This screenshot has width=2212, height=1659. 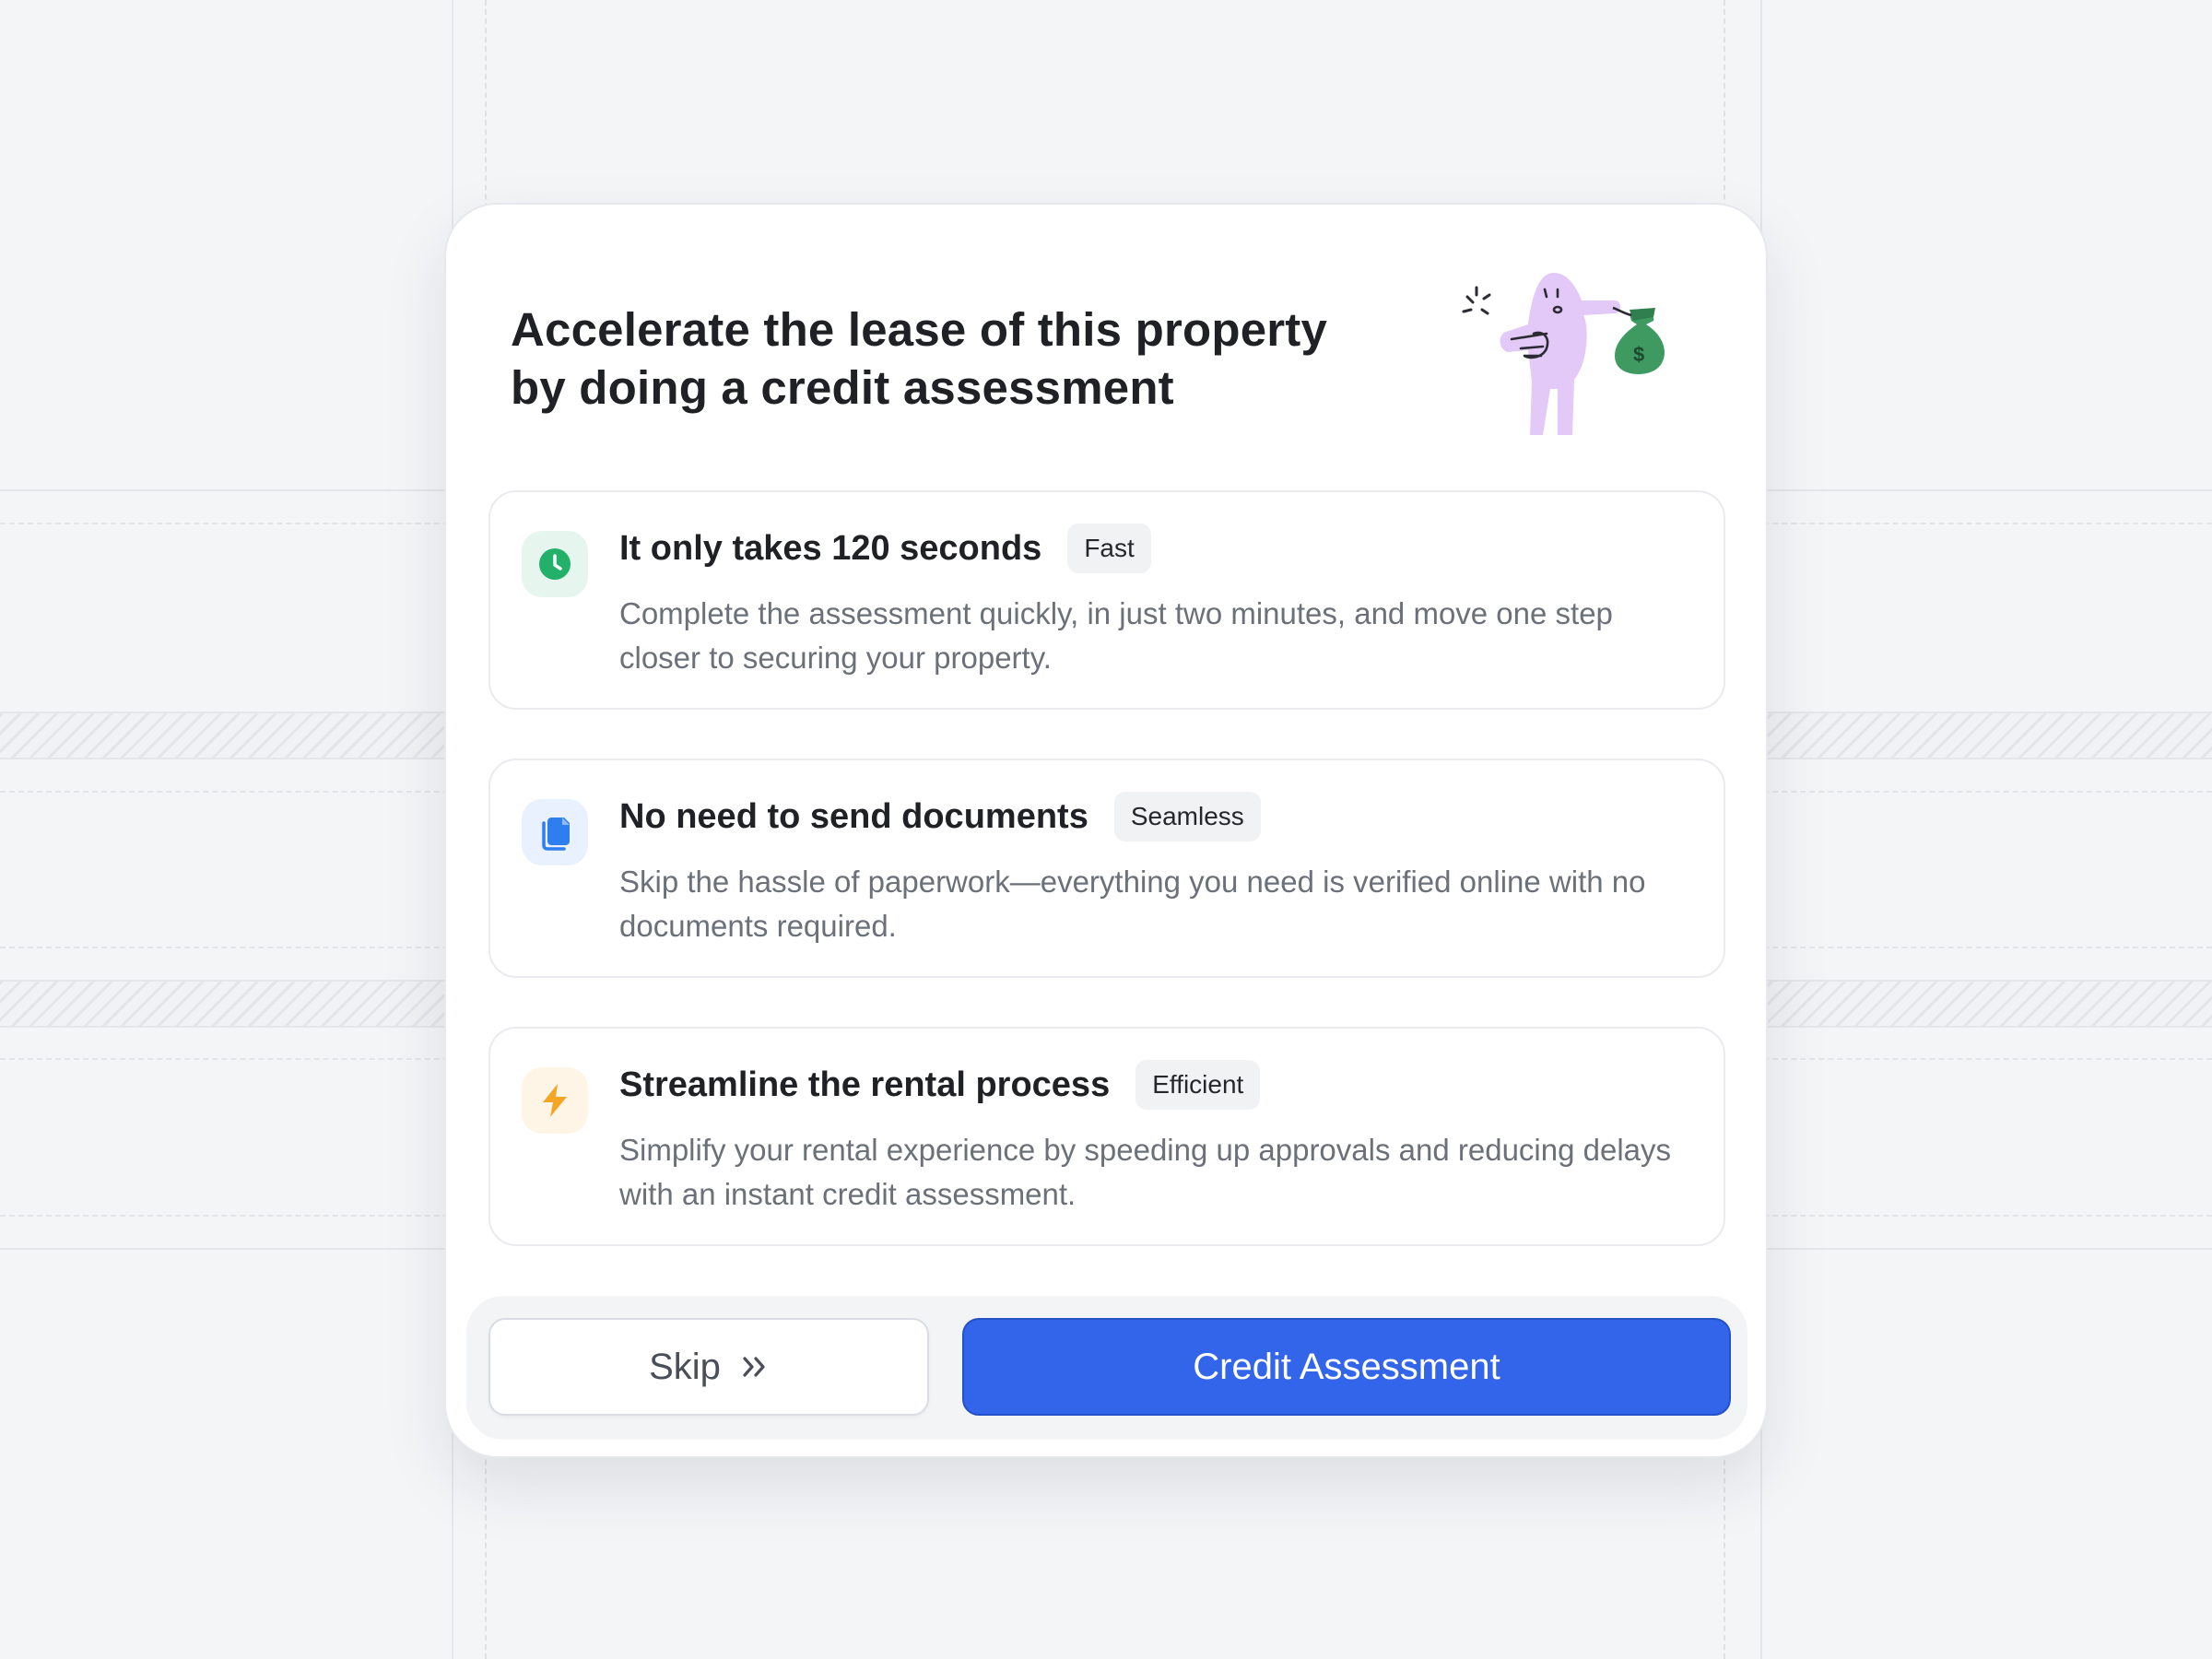 What do you see at coordinates (685, 1366) in the screenshot?
I see `skip-button-label: Skip` at bounding box center [685, 1366].